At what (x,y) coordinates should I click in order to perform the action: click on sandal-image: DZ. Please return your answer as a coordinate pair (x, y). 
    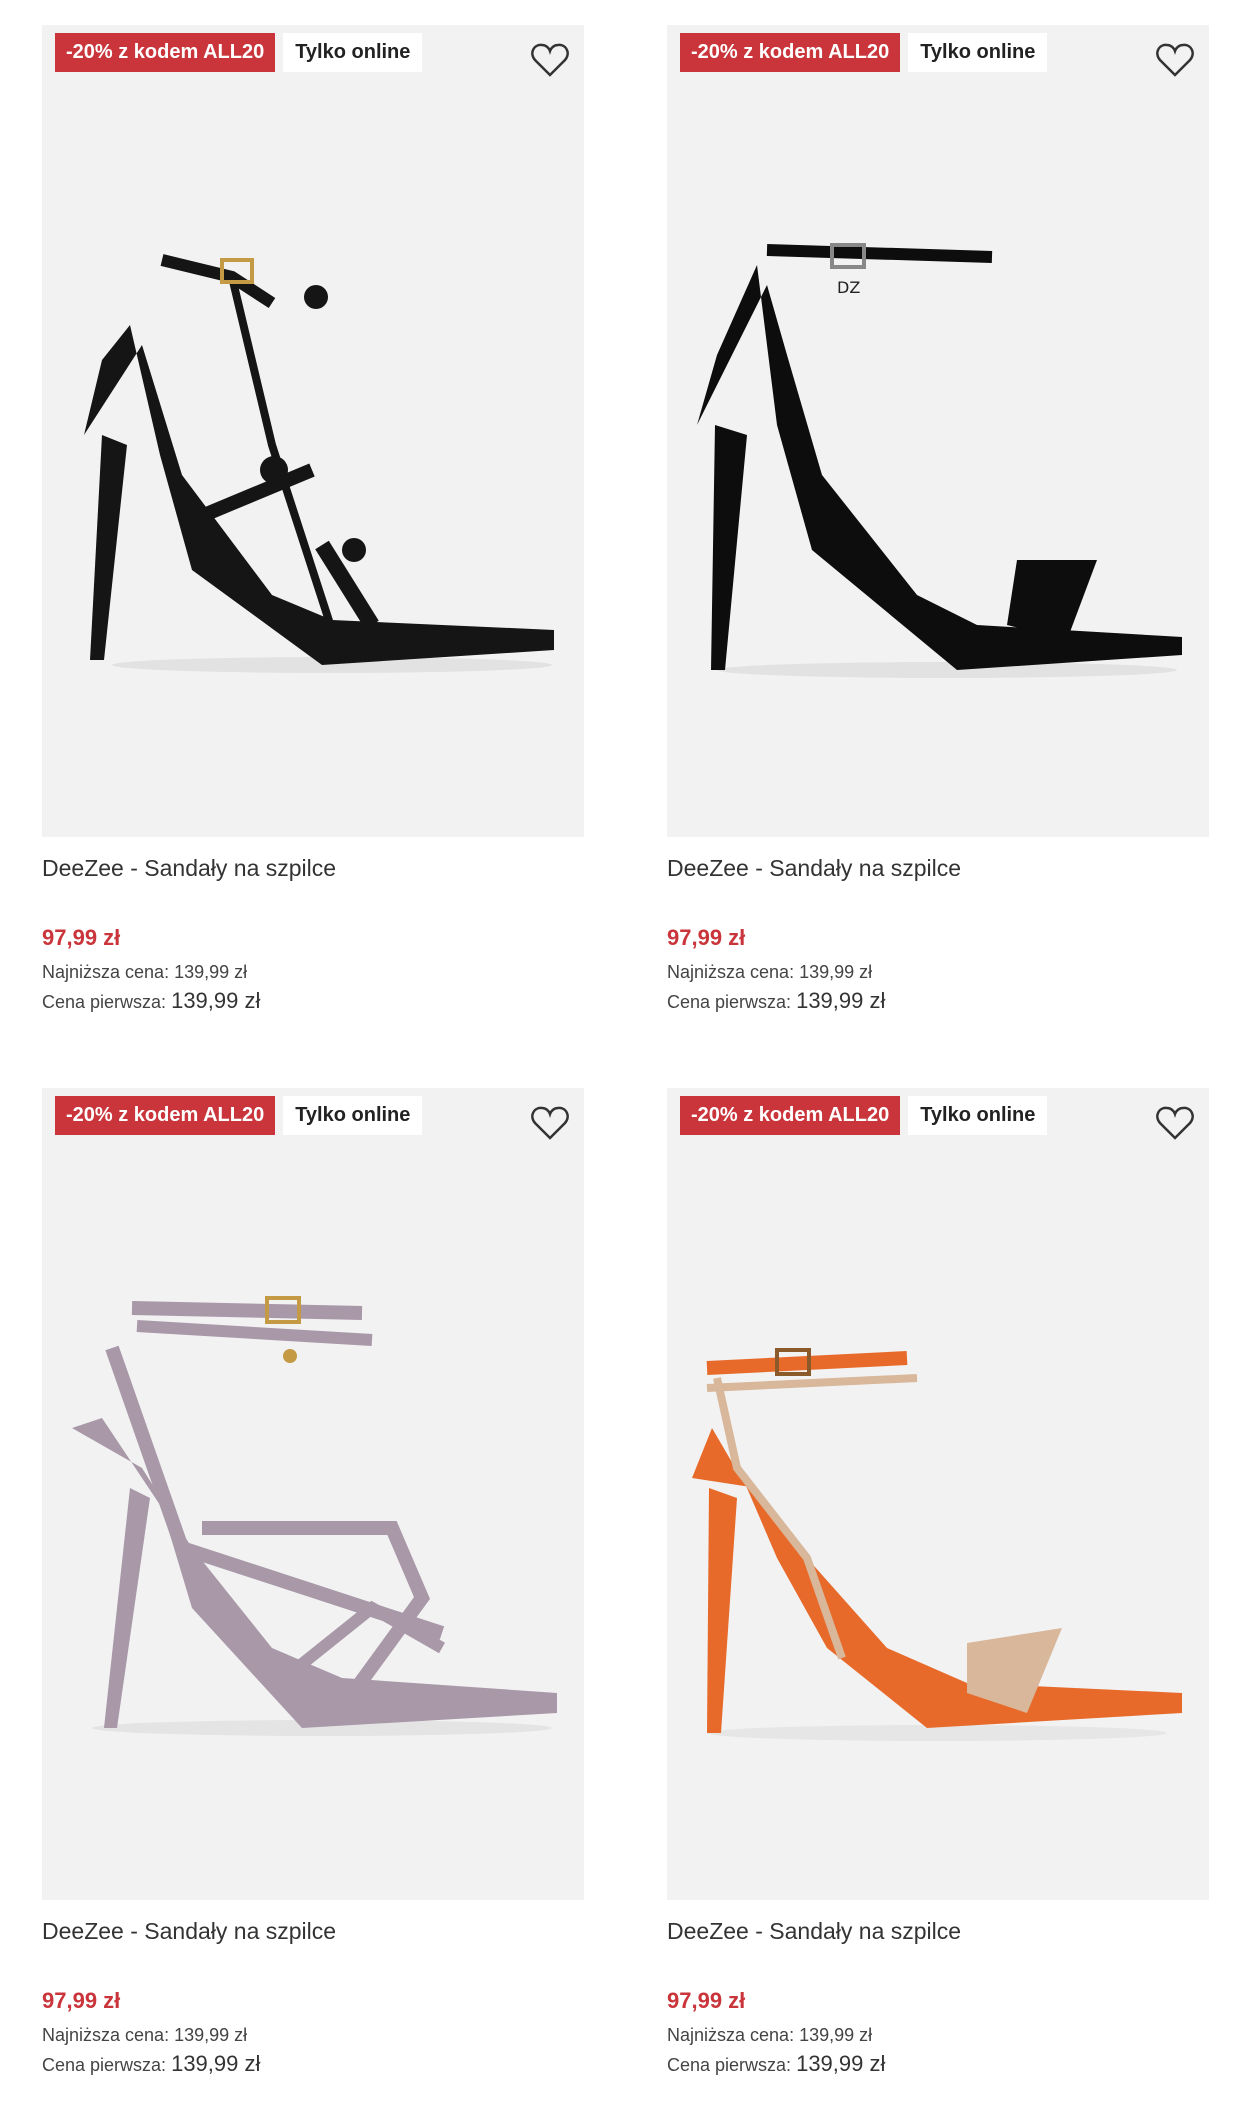
    Looking at the image, I should click on (939, 460).